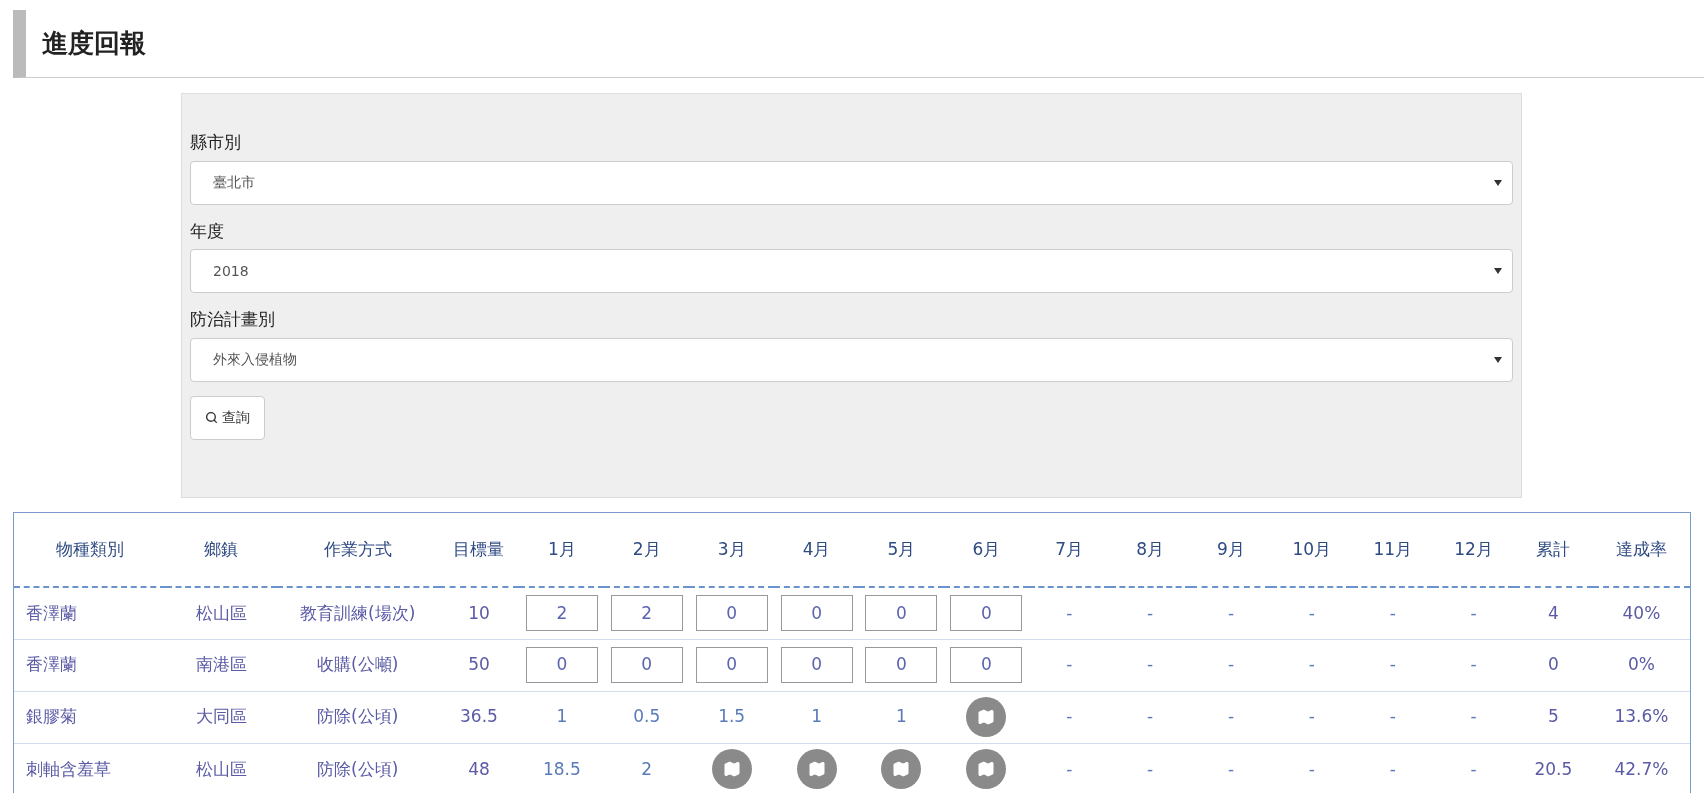 This screenshot has width=1704, height=793. I want to click on table-cell: 銀膠菊, so click(90, 717).